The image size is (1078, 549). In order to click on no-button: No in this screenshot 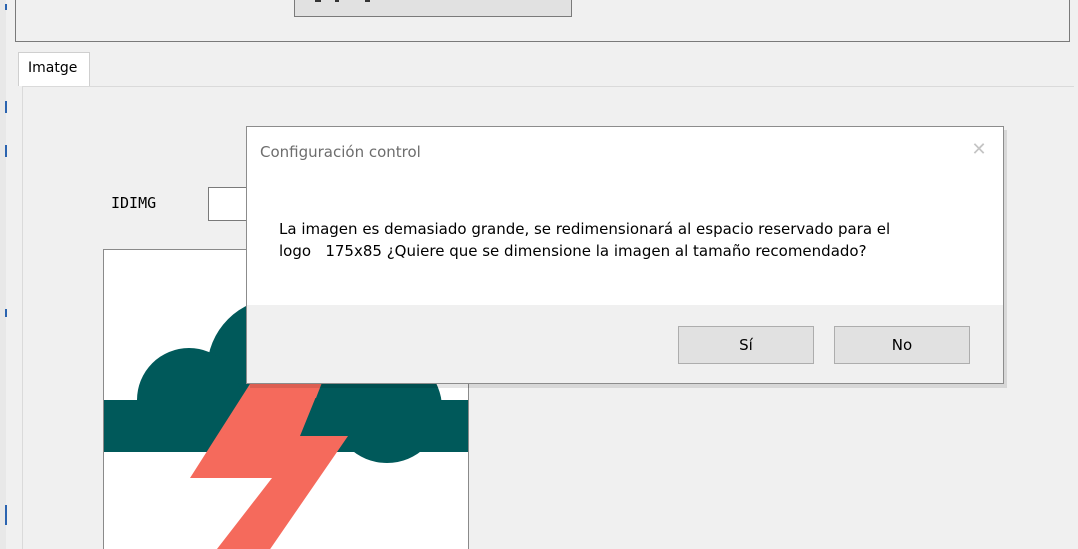, I will do `click(902, 345)`.